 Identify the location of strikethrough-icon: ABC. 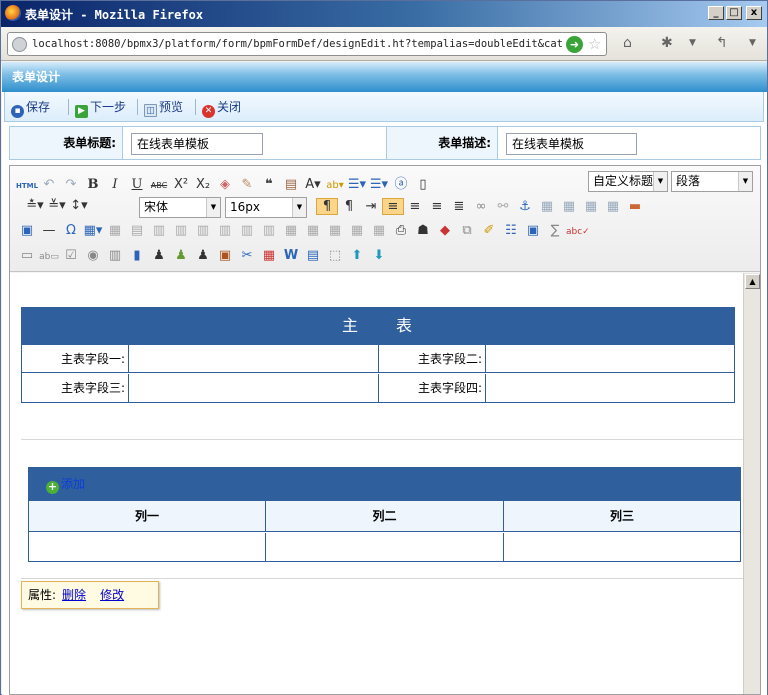
(159, 185).